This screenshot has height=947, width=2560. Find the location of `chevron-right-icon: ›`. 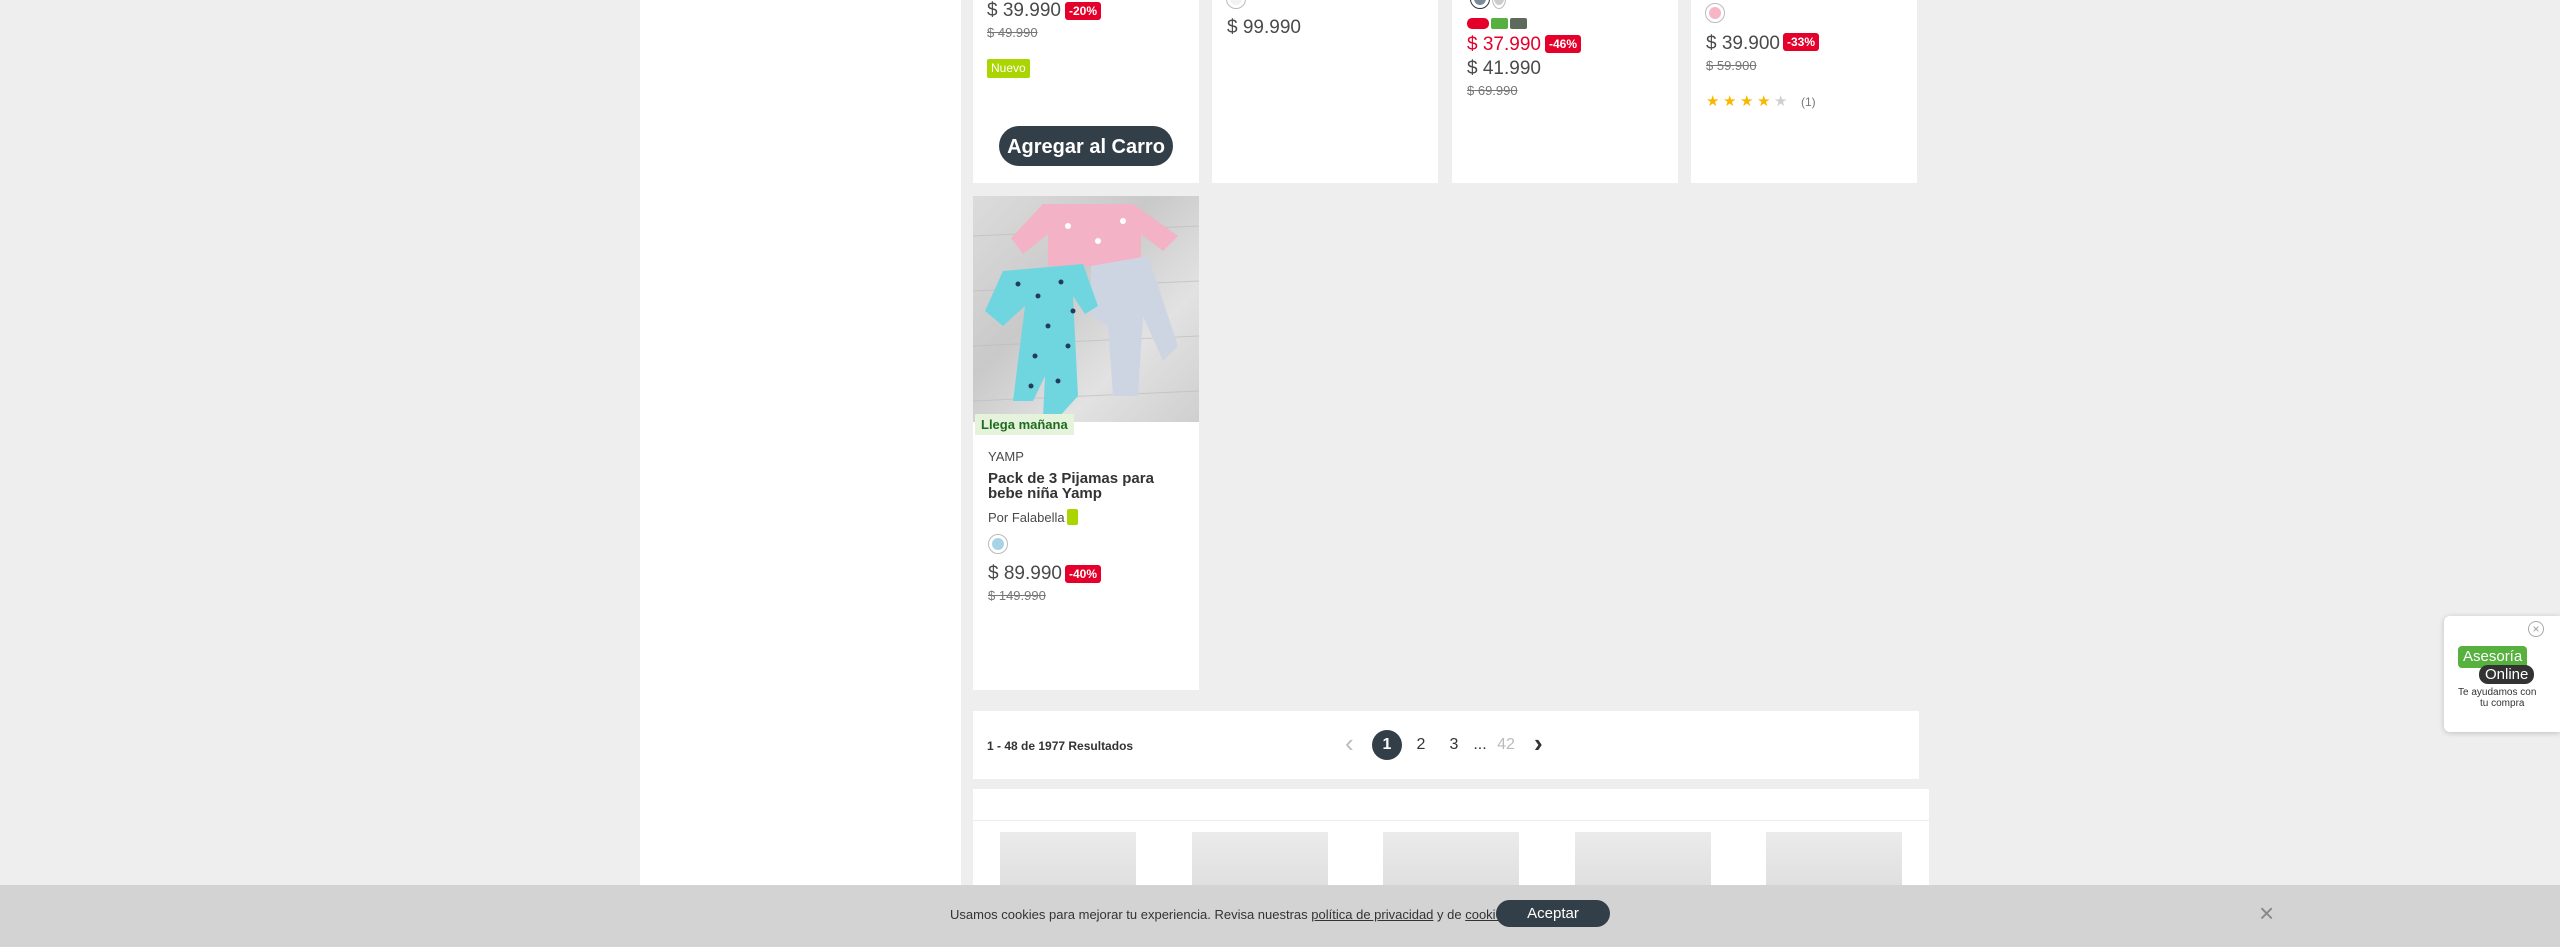

chevron-right-icon: › is located at coordinates (1538, 743).